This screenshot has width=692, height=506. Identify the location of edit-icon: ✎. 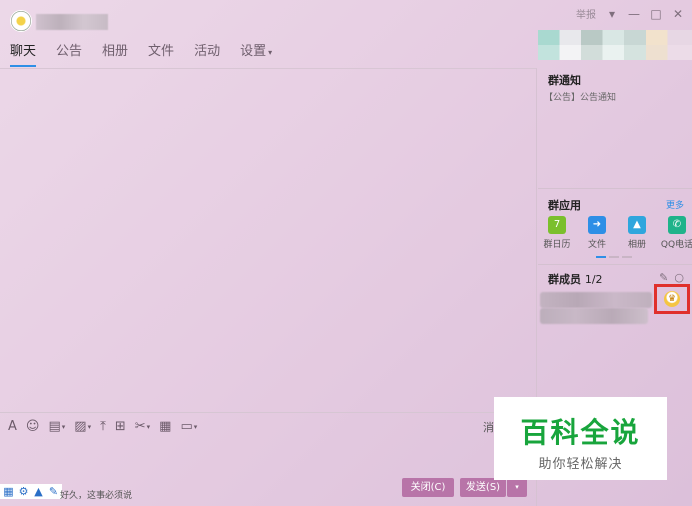
(663, 277).